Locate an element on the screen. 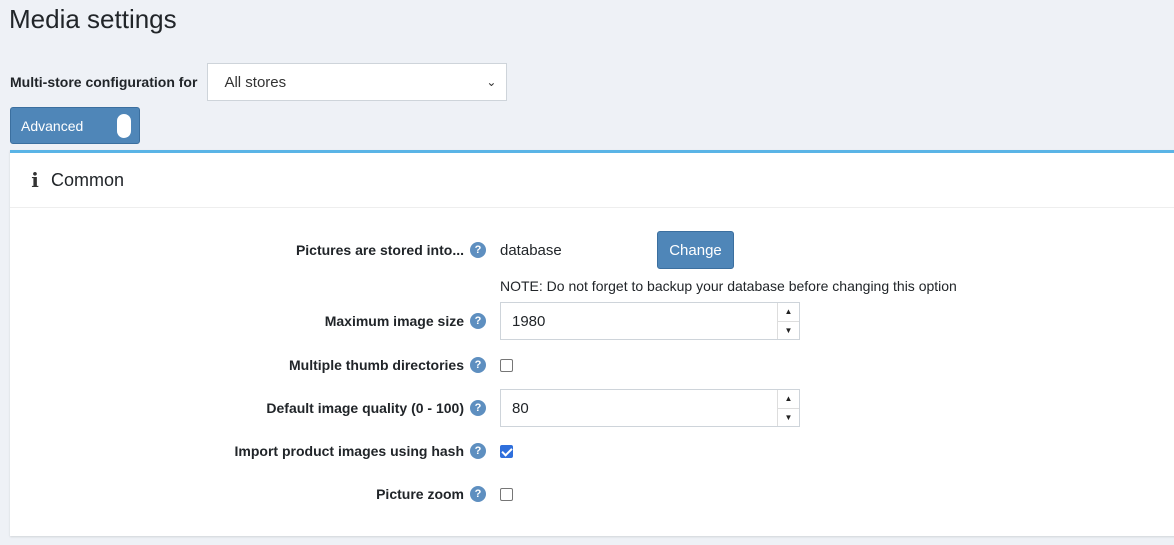  store-select: All stores ⌄ is located at coordinates (357, 82).